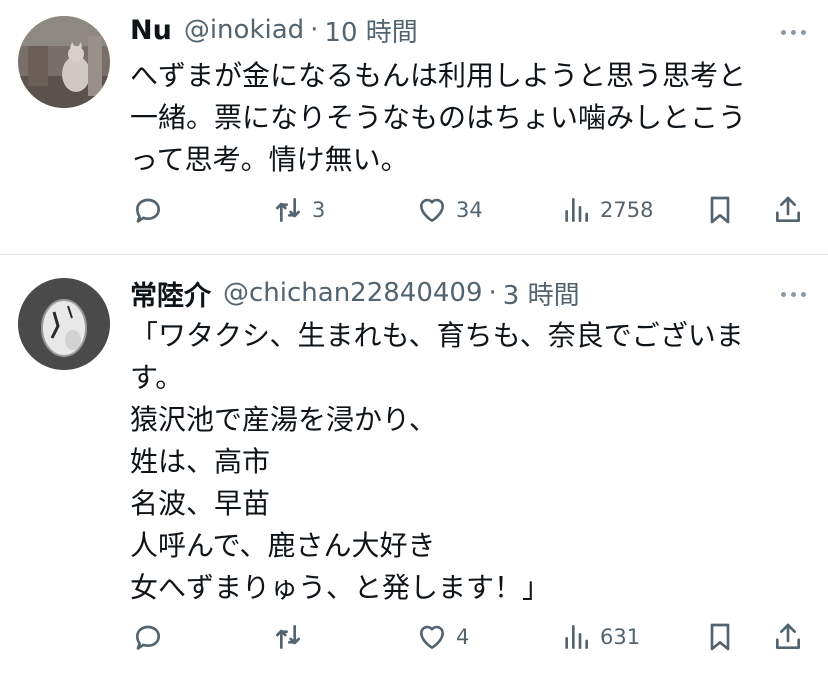  I want to click on bookmark-icon, so click(720, 637).